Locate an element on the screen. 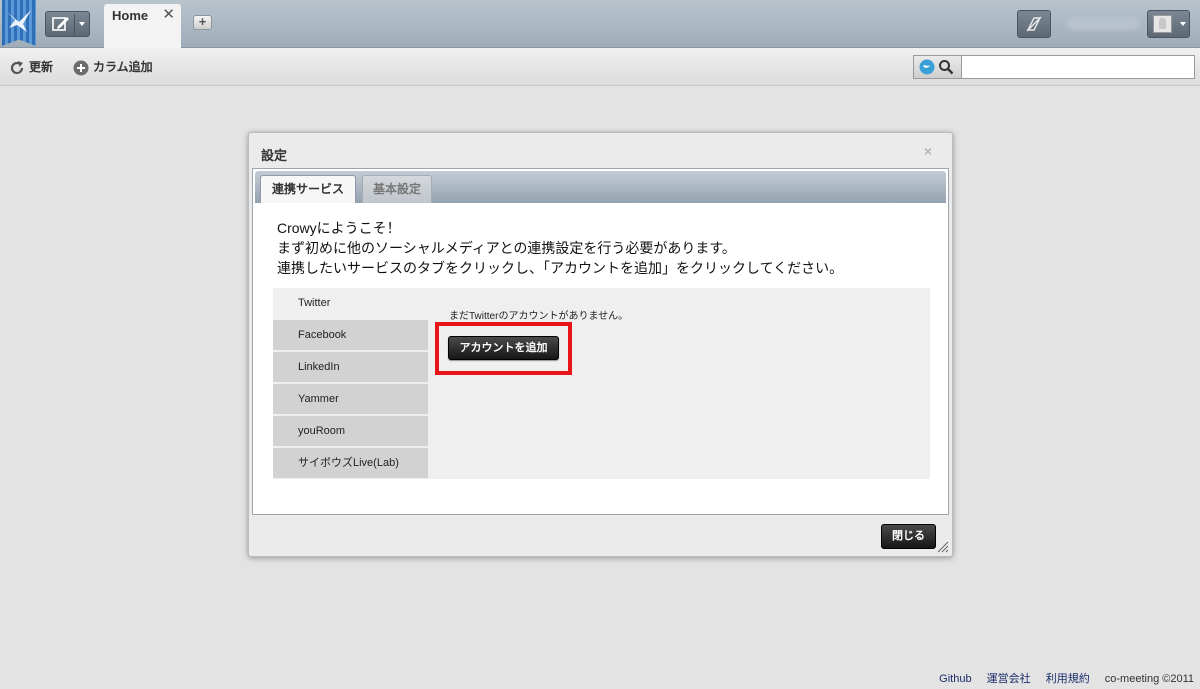  dialog-title: 設定 is located at coordinates (274, 155).